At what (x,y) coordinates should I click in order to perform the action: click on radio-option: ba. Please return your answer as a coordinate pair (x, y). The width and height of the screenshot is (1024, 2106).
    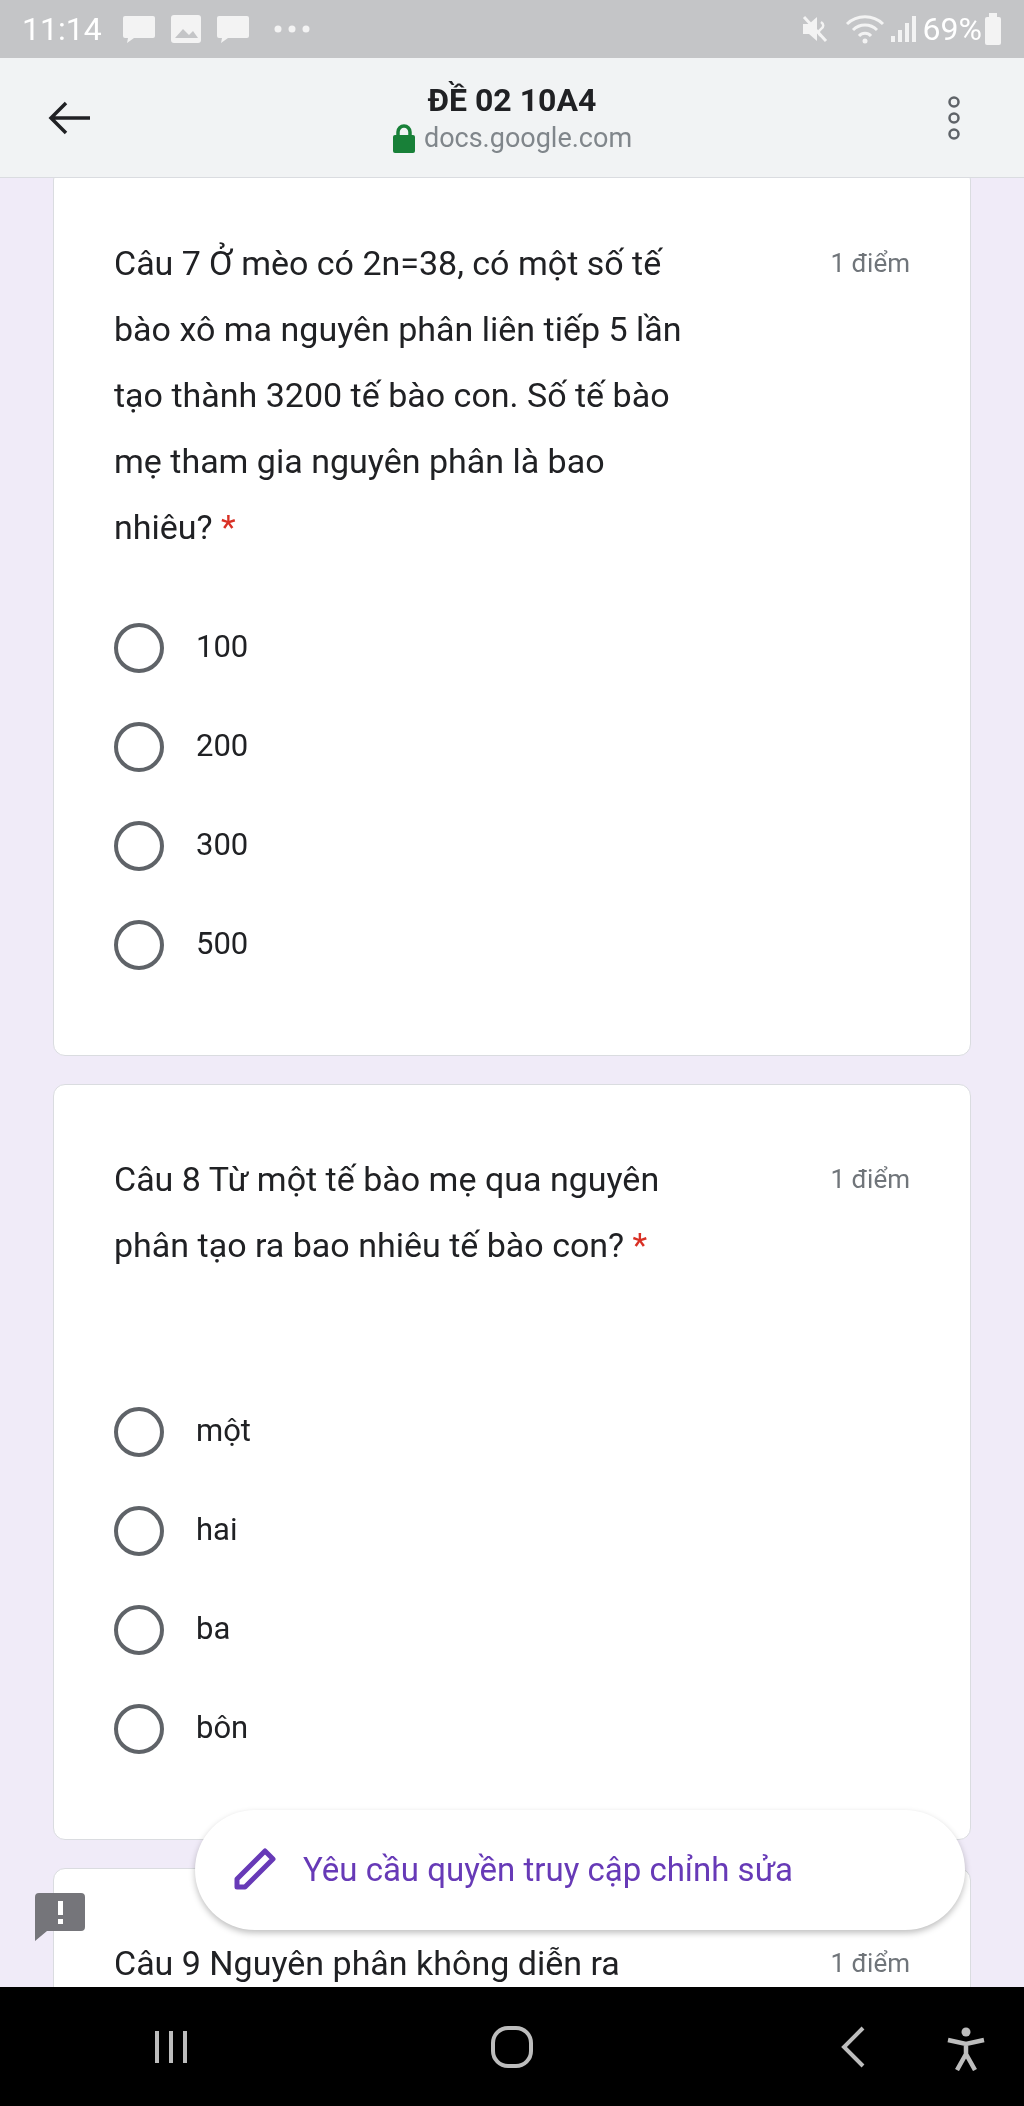
    Looking at the image, I should click on (512, 1629).